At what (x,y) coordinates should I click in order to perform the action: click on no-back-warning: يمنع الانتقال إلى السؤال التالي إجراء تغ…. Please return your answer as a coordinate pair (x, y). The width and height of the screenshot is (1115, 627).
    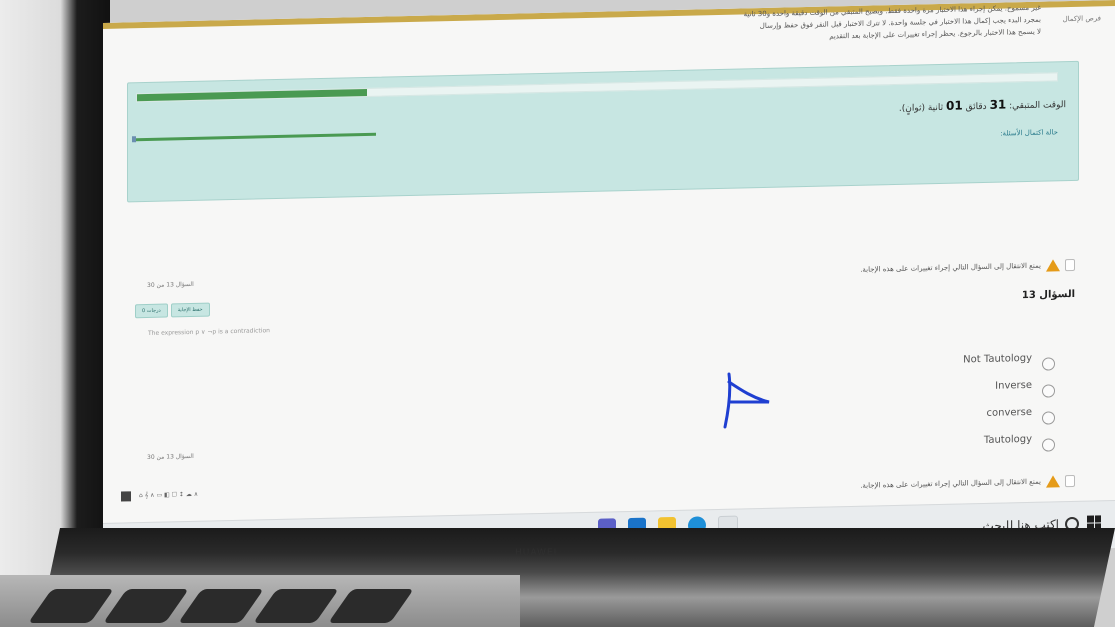
    Looking at the image, I should click on (967, 267).